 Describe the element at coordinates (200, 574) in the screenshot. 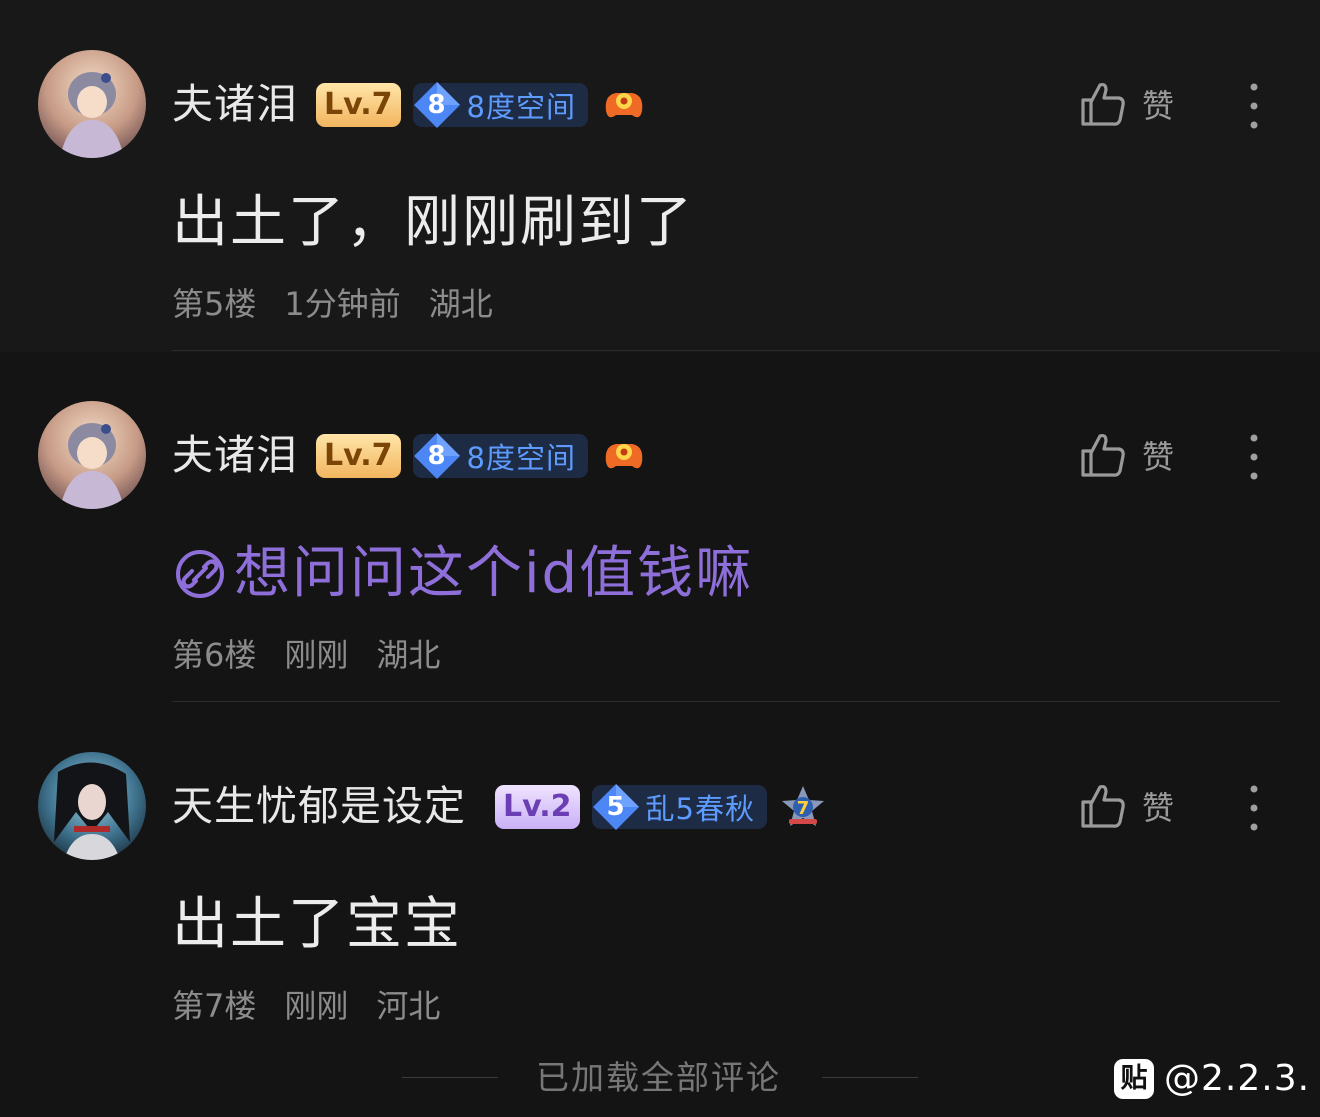

I see `link-icon` at that location.